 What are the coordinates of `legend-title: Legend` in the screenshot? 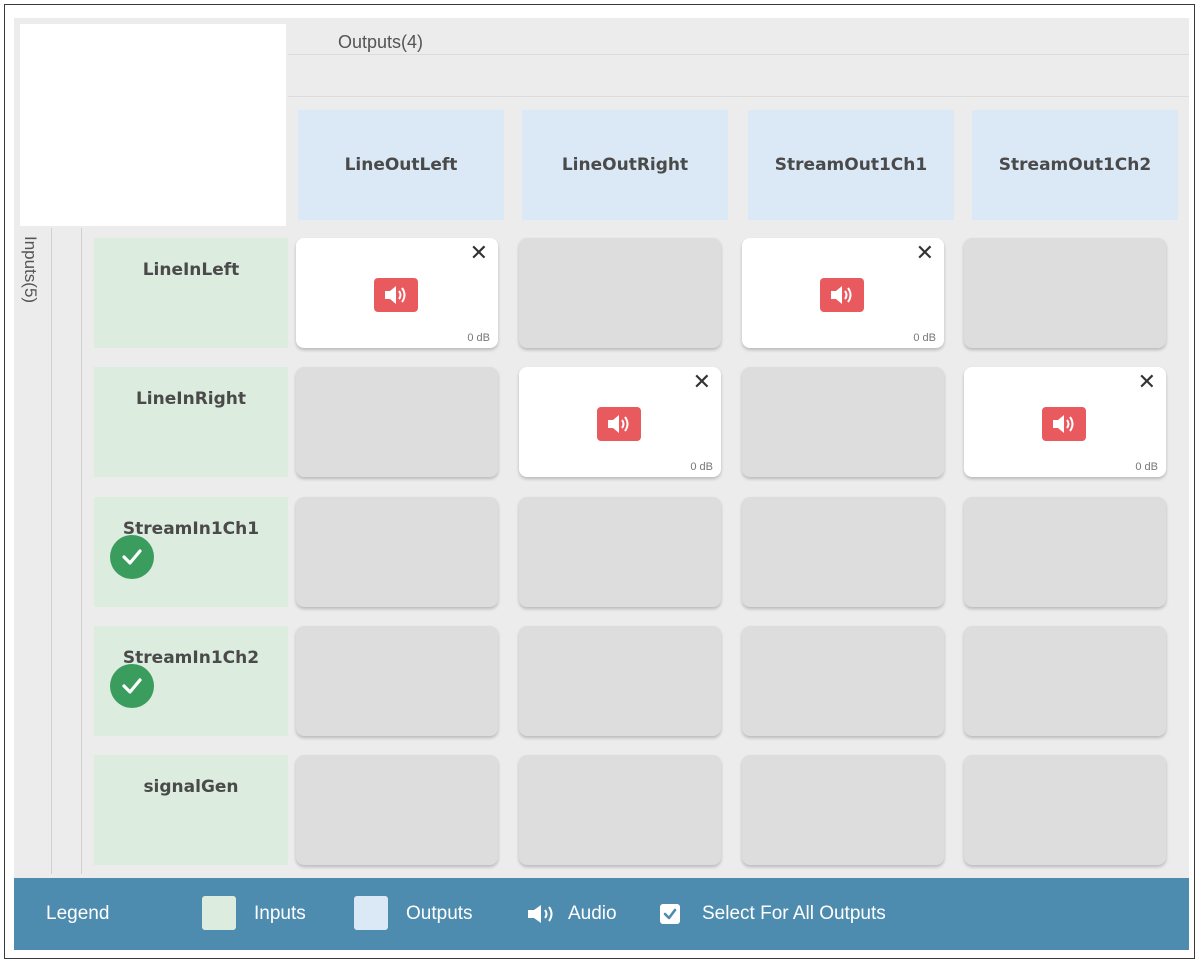 It's located at (78, 913).